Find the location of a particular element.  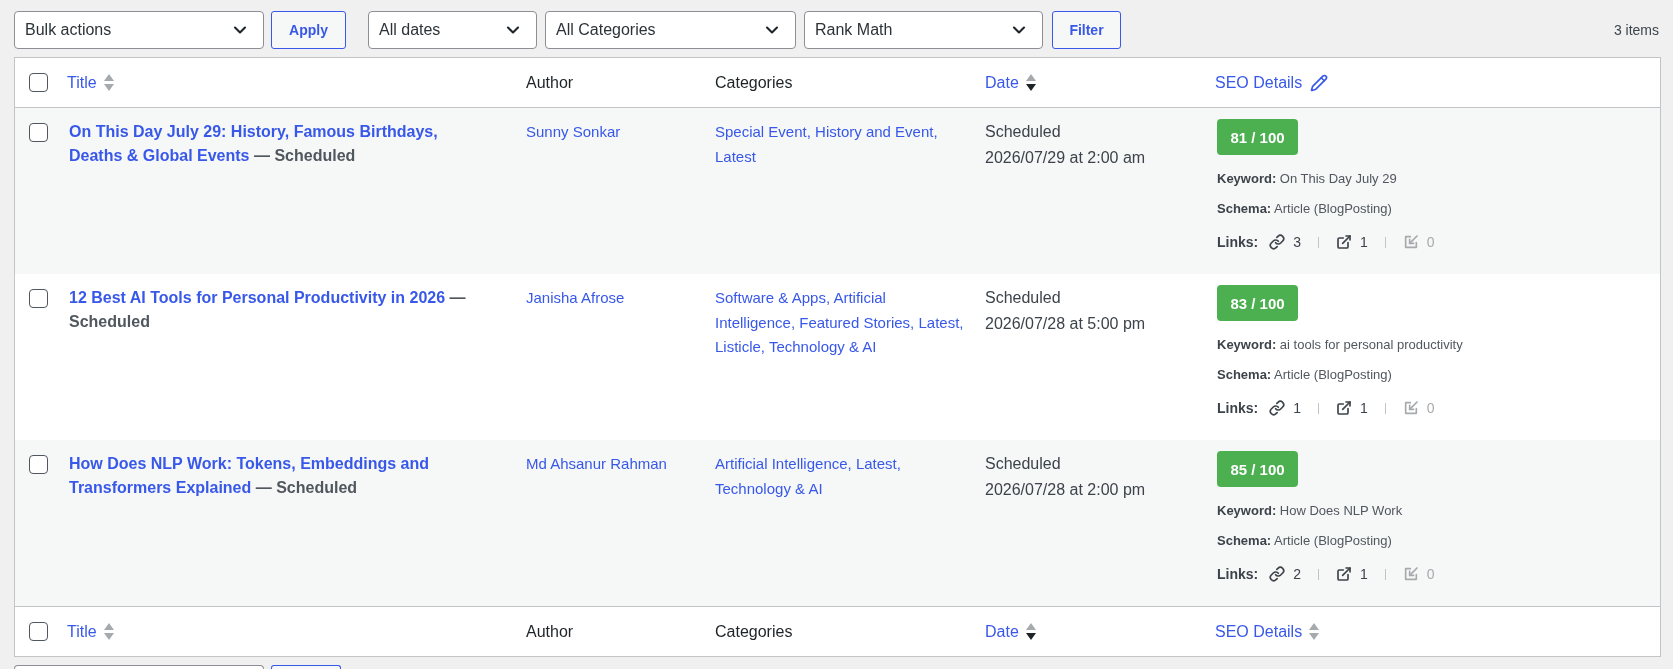

post-categories: Artificial Intelligence, Latest, Technology & AI is located at coordinates (840, 476).